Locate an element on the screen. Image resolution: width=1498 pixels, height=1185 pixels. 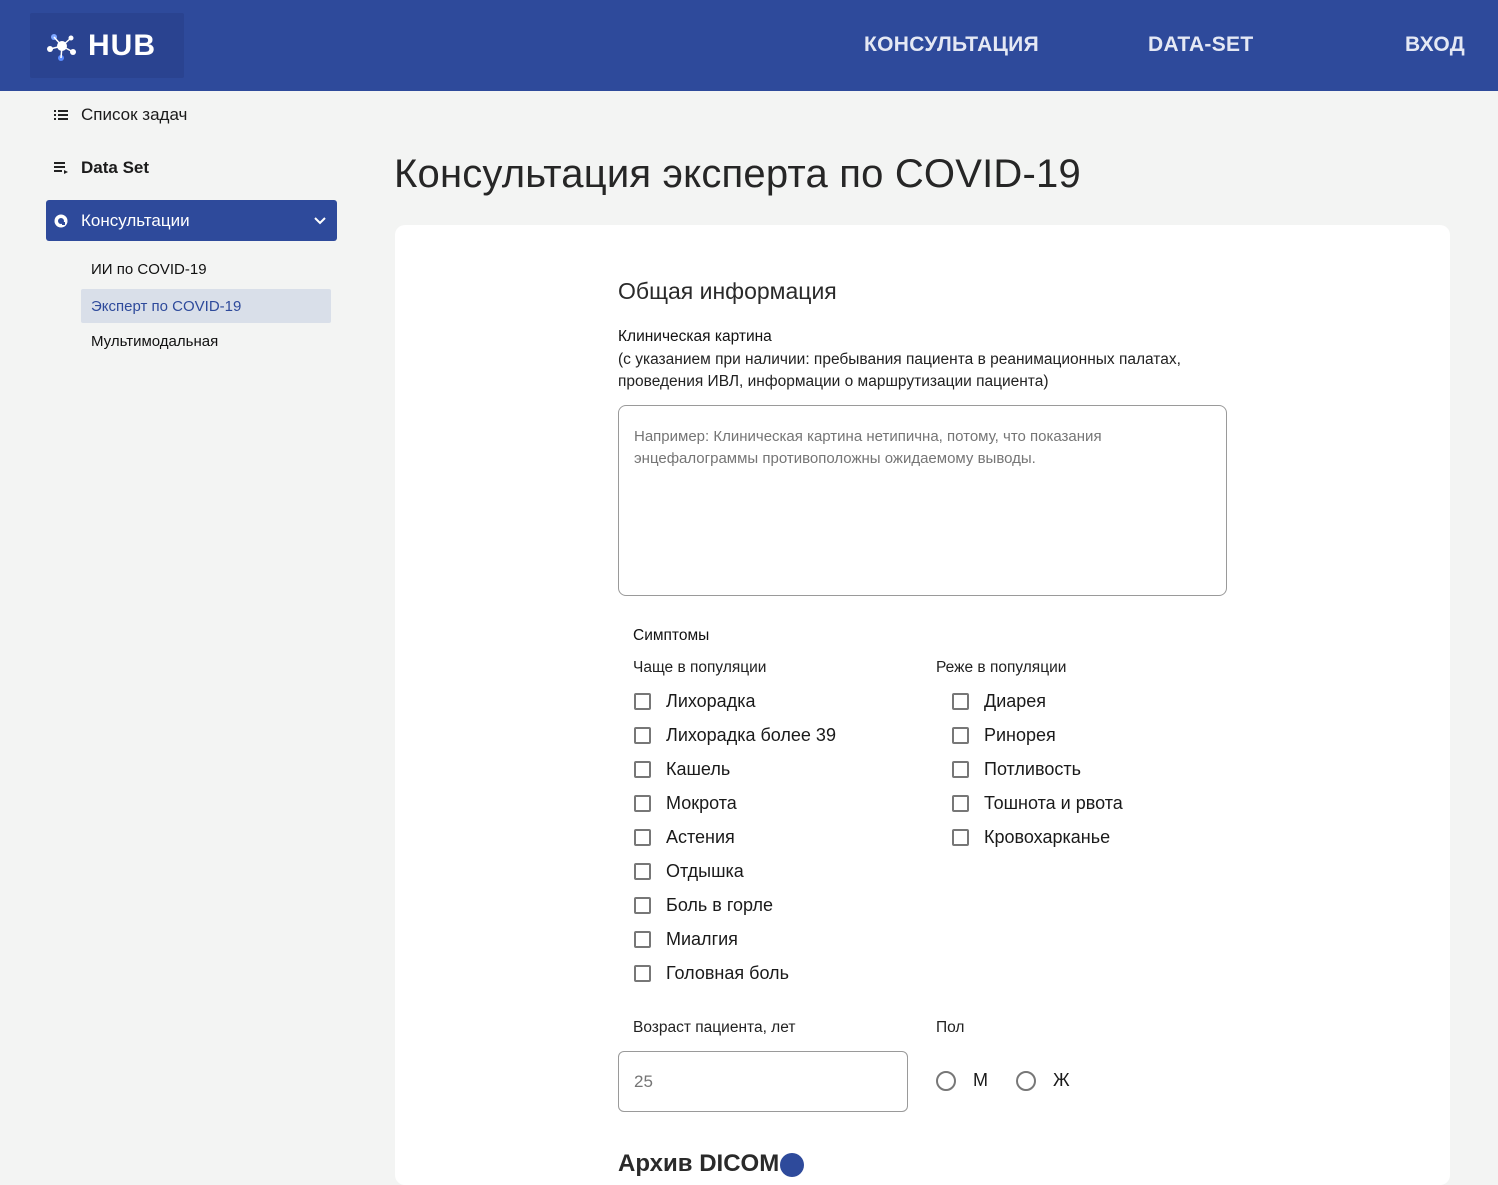
sidebar-item-label: Консультации is located at coordinates (135, 220).